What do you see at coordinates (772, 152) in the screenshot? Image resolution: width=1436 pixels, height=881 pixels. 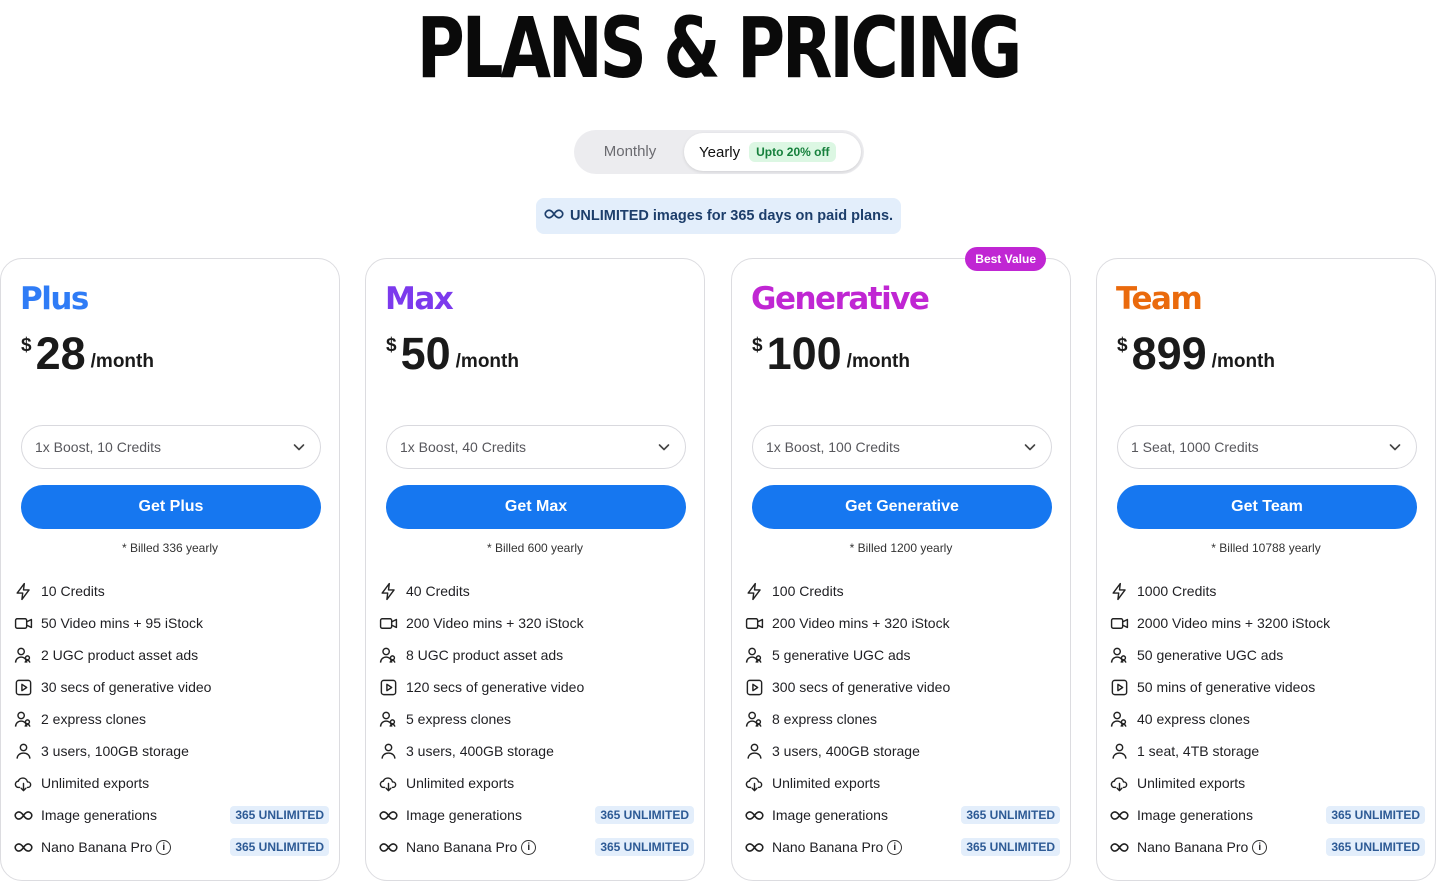 I see `billing-option-yearly: Yearly Upto 20% off` at bounding box center [772, 152].